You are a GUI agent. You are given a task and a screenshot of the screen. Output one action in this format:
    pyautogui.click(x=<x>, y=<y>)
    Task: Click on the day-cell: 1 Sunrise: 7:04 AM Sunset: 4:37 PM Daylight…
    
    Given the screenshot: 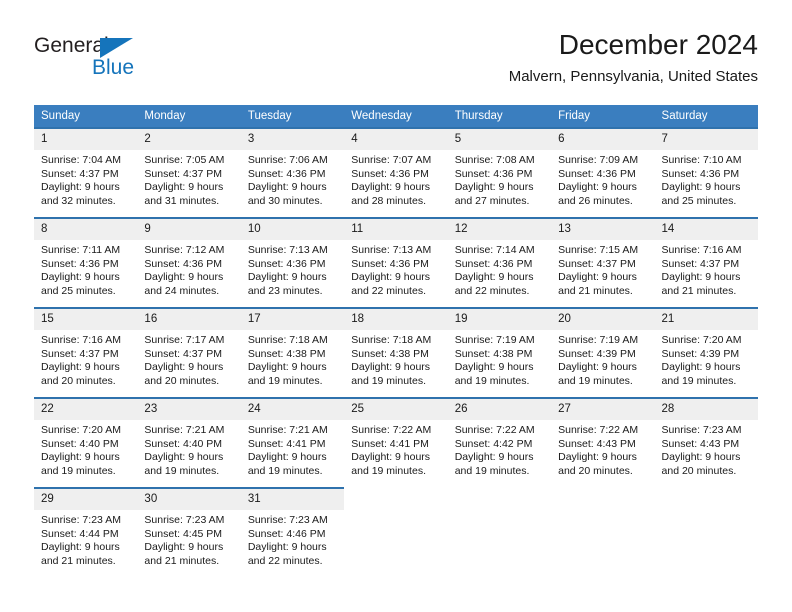 What is the action you would take?
    pyautogui.click(x=86, y=172)
    